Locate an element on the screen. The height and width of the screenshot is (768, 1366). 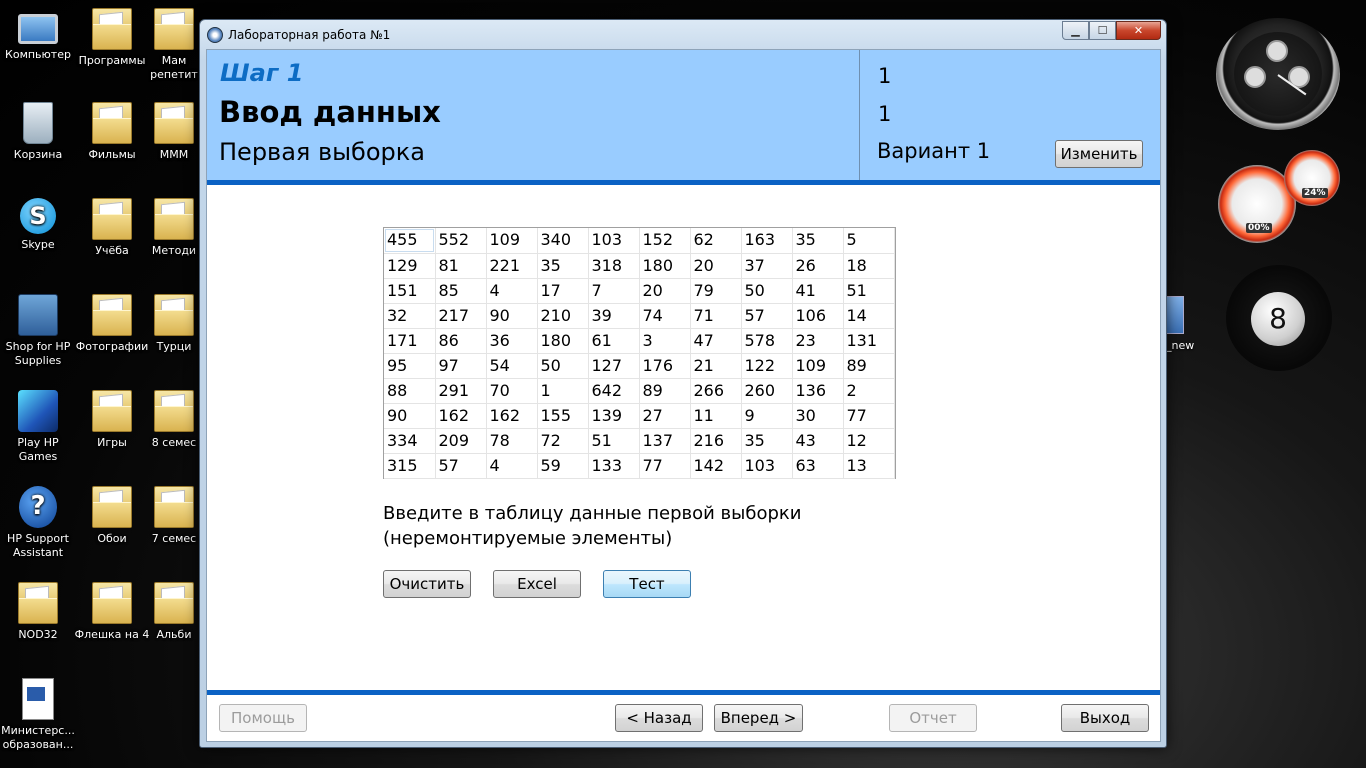
table-cell: 62 is located at coordinates (716, 241).